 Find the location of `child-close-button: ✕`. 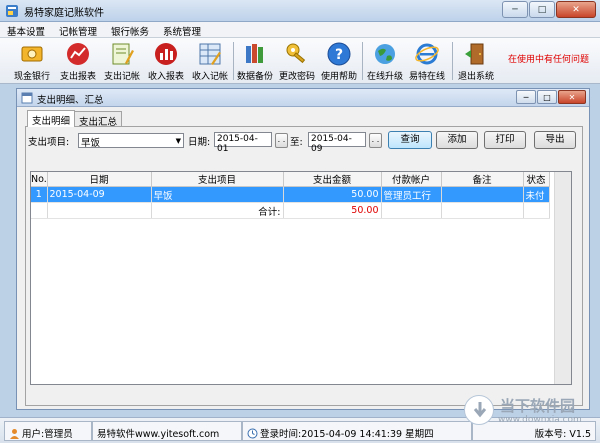

child-close-button: ✕ is located at coordinates (572, 97).